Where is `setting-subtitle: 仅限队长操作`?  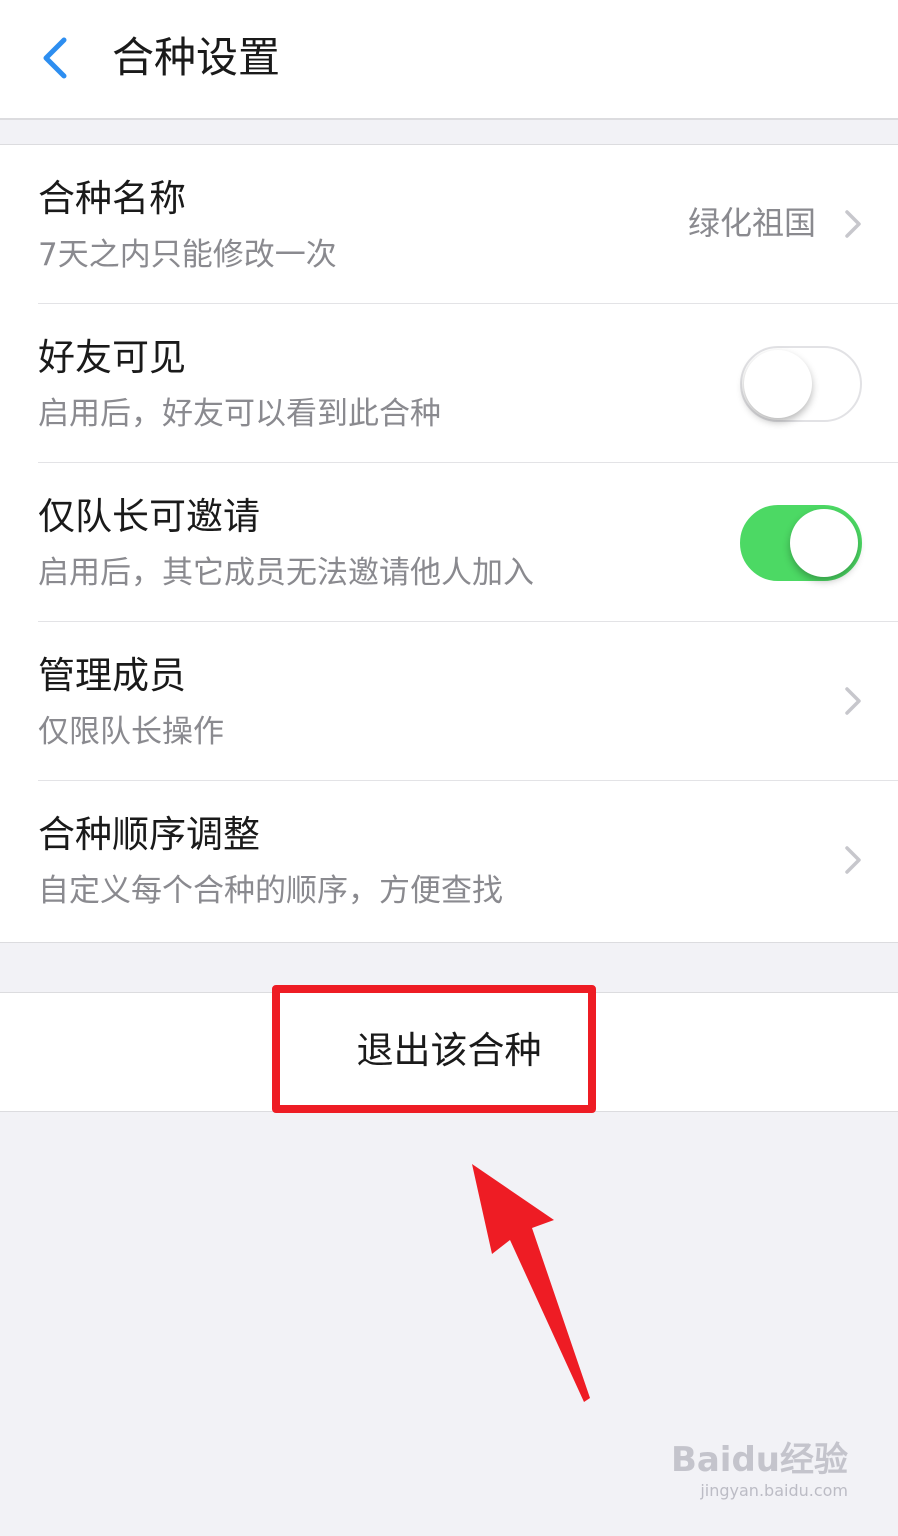 setting-subtitle: 仅限队长操作 is located at coordinates (131, 732).